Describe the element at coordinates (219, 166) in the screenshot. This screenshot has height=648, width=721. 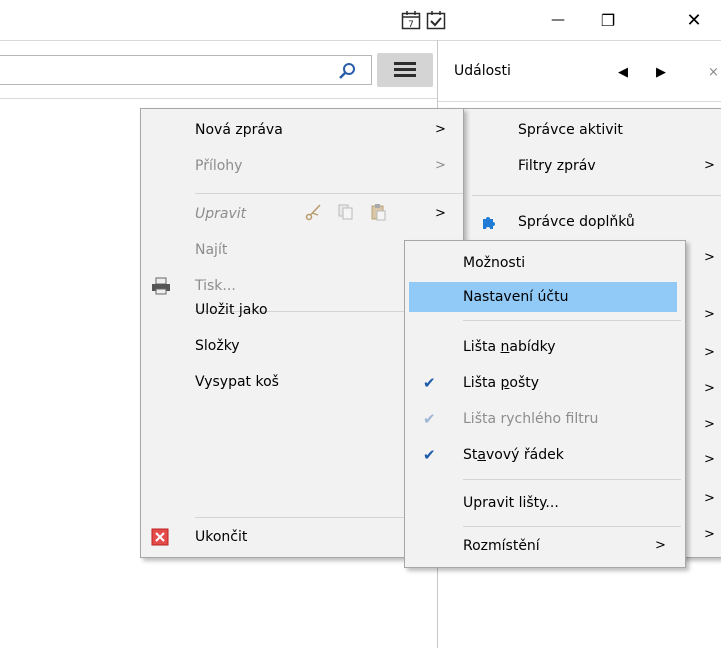
I see `menu-item-label: Přílohy` at that location.